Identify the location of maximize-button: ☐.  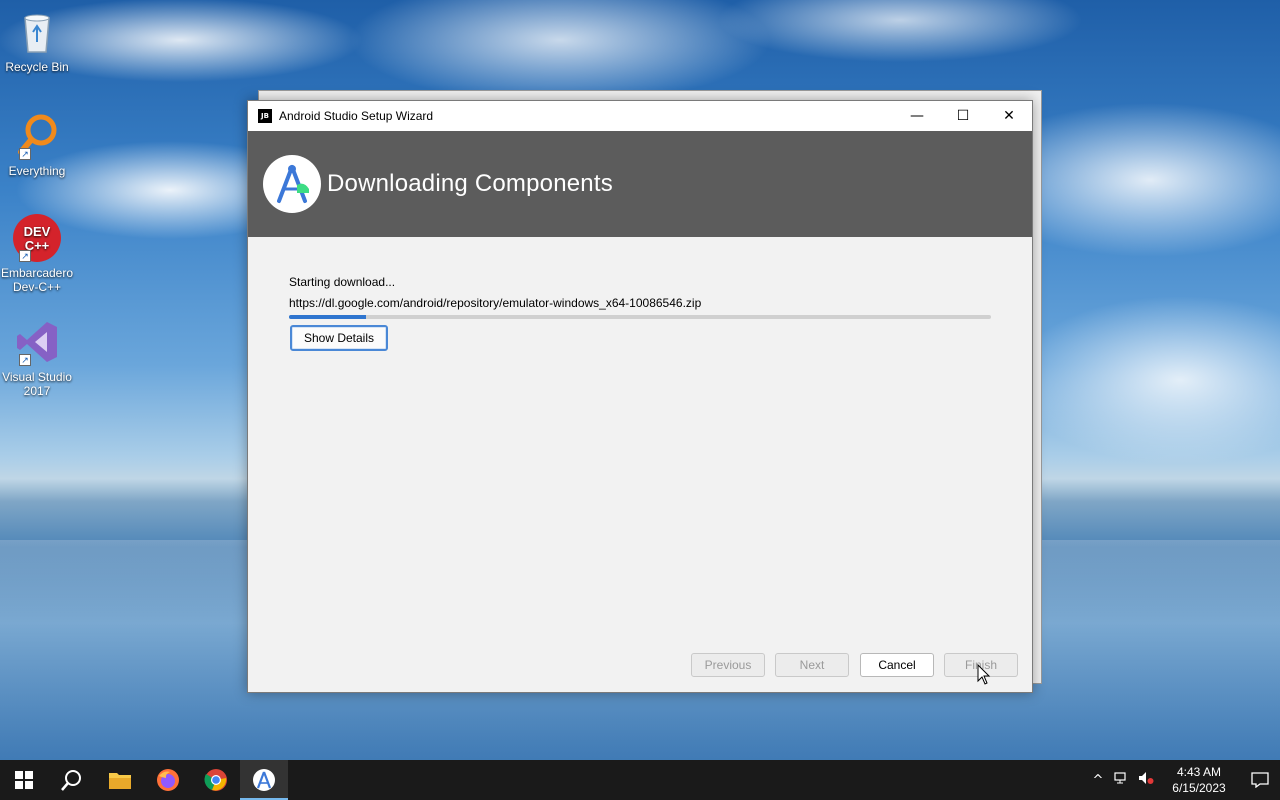
(963, 116).